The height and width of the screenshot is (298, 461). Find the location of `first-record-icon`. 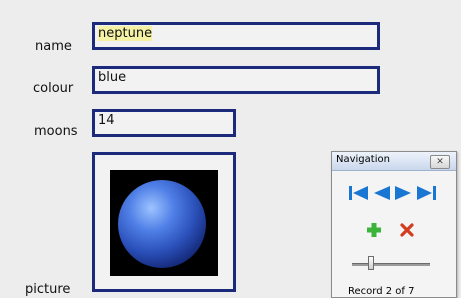

first-record-icon is located at coordinates (359, 193).